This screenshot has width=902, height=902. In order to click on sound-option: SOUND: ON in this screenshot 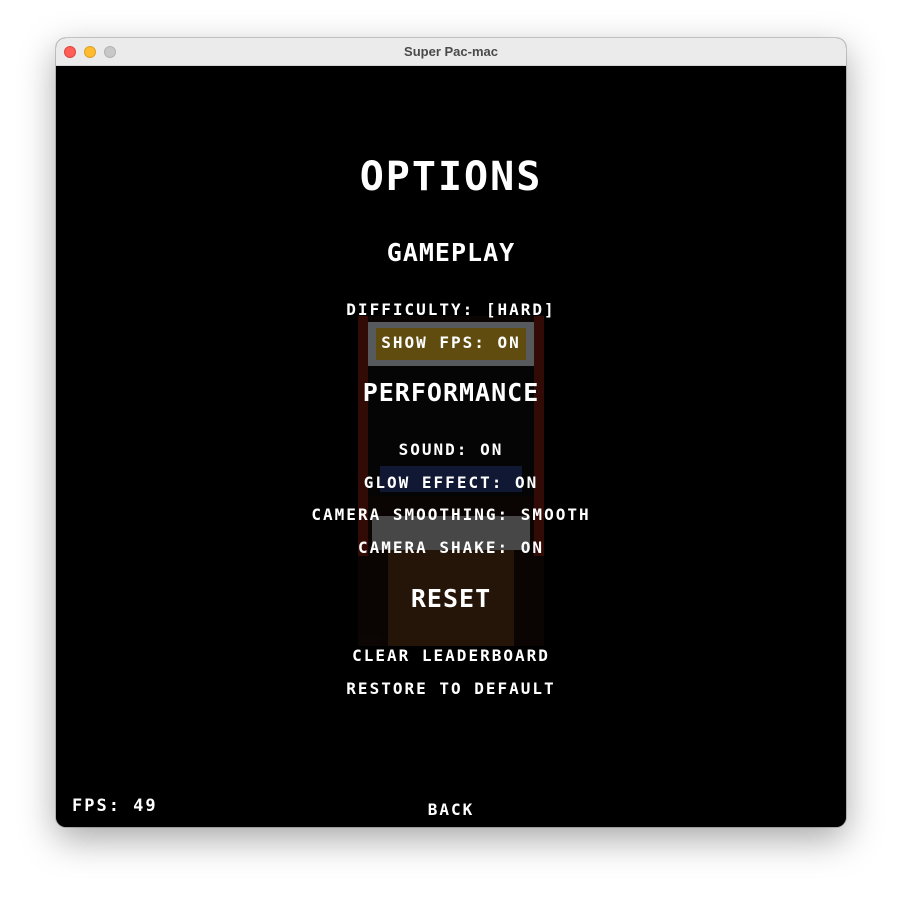, I will do `click(451, 449)`.